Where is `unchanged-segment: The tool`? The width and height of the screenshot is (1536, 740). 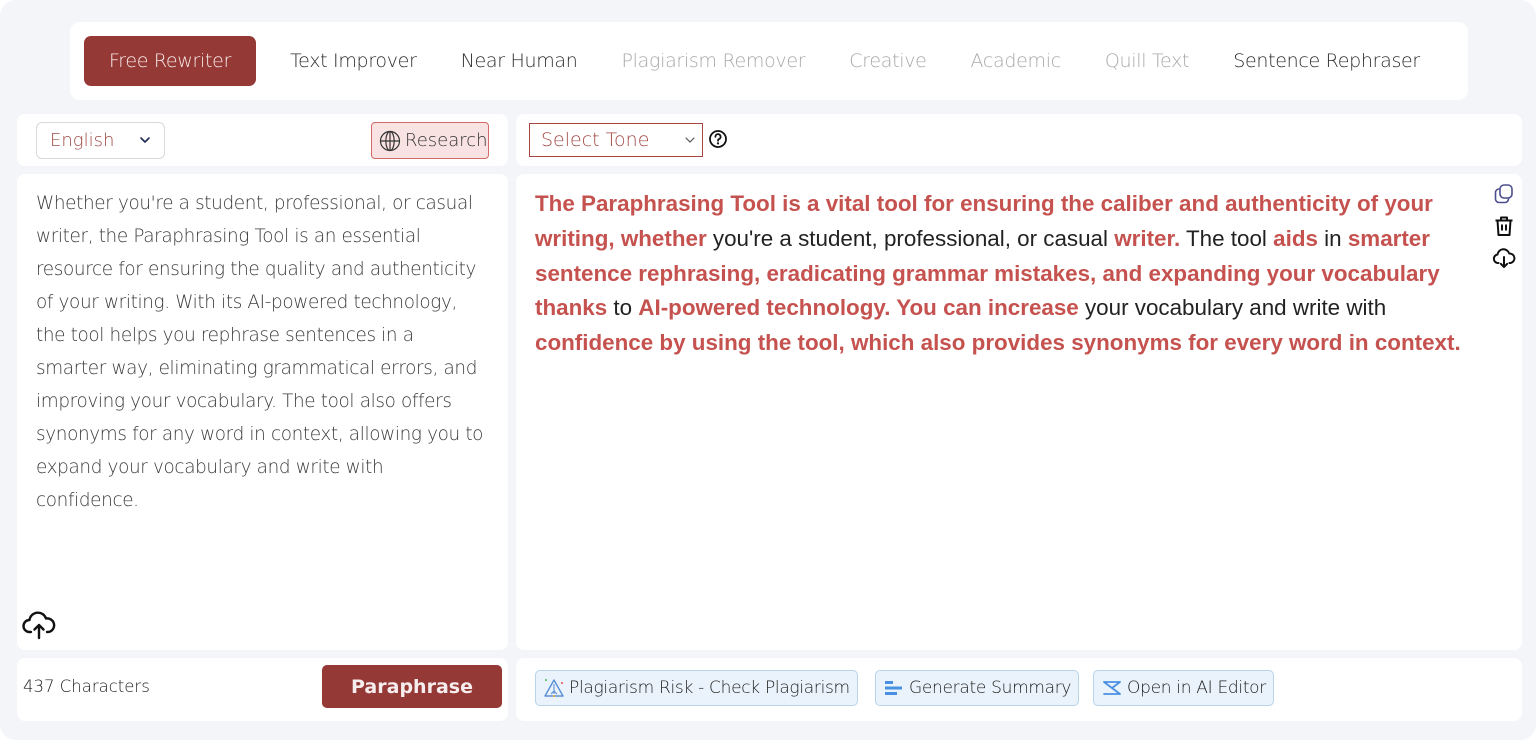
unchanged-segment: The tool is located at coordinates (1227, 238).